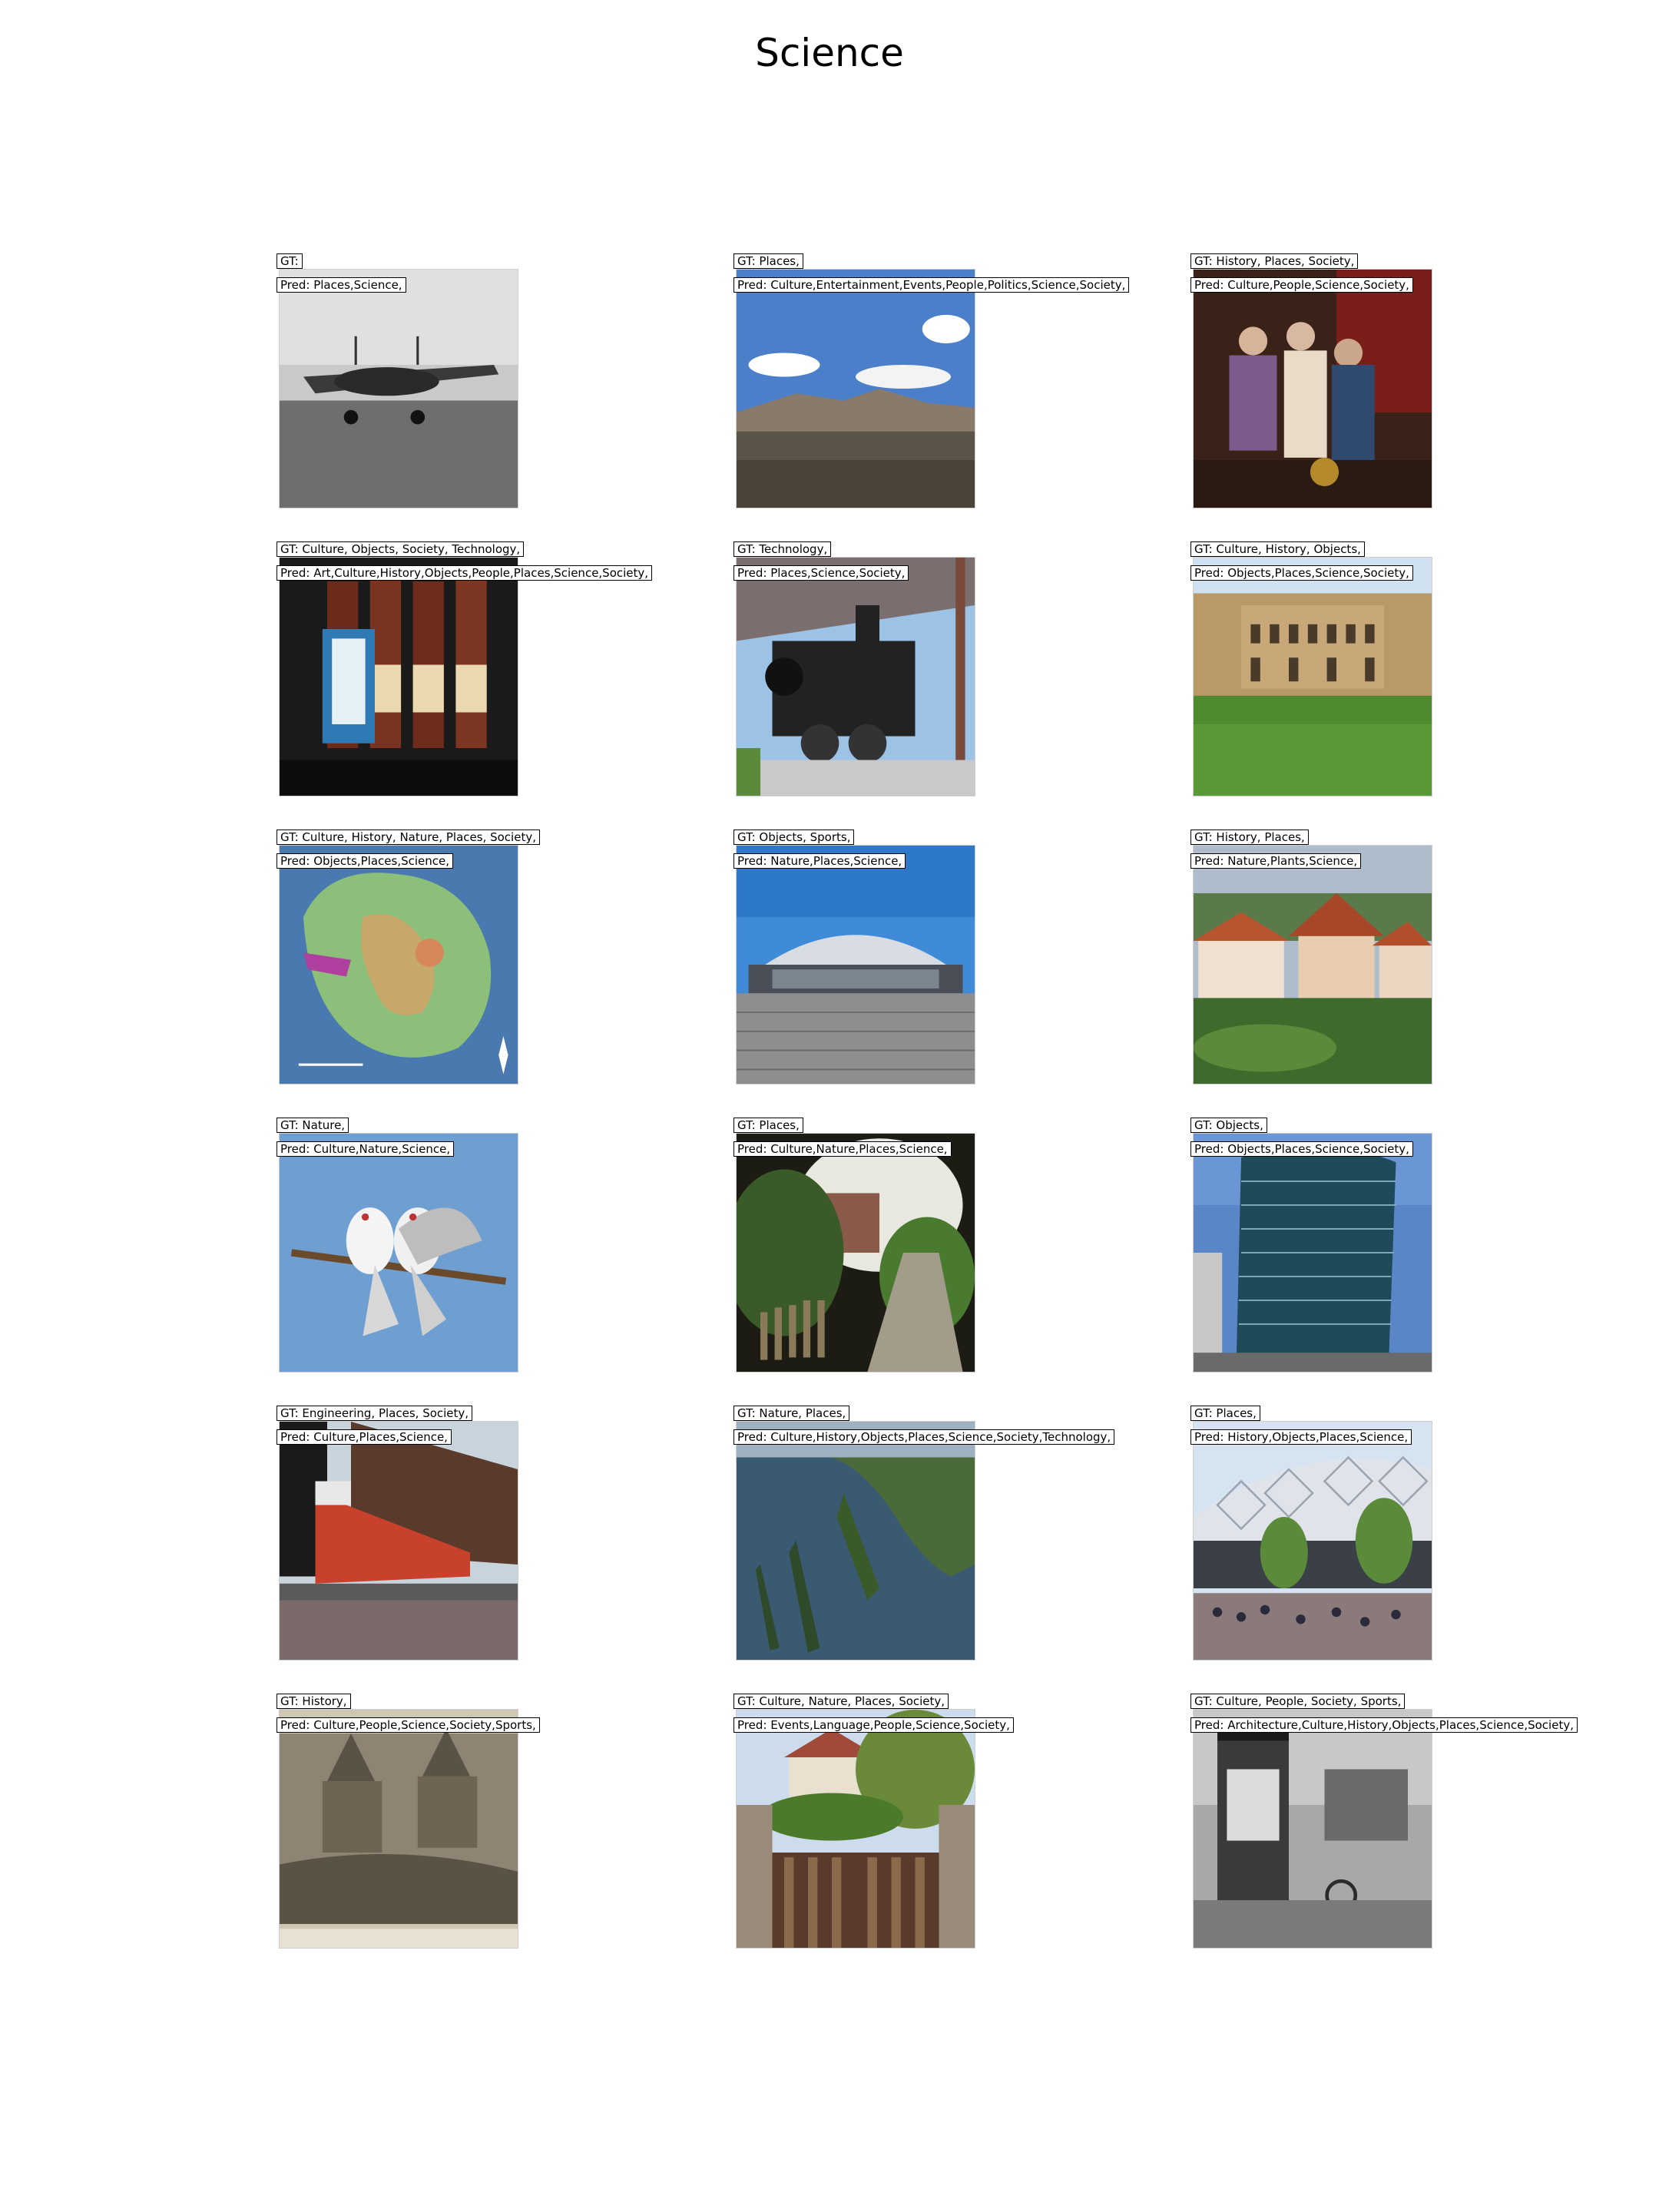  I want to click on ground-truth-label: GT: Objects, Sports,, so click(794, 837).